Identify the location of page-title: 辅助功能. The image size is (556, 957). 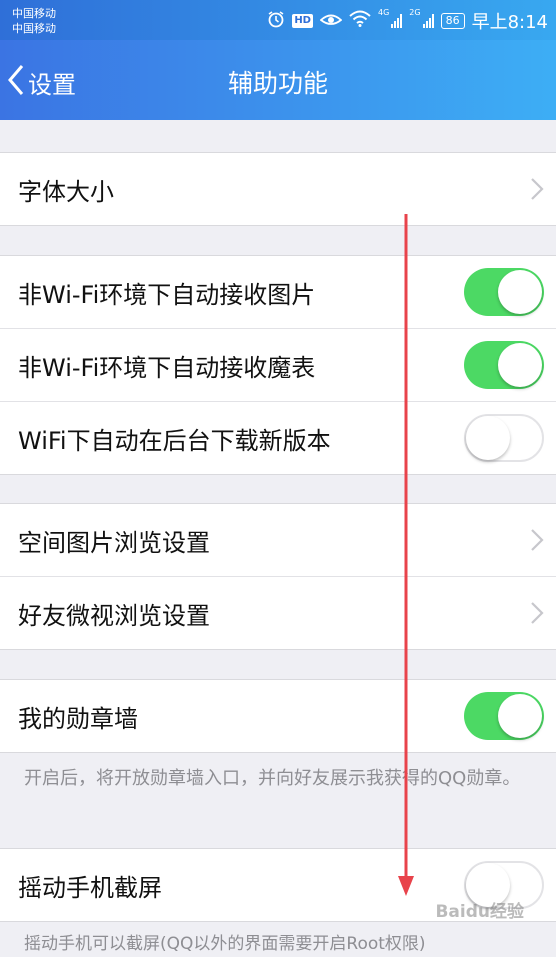
(277, 83).